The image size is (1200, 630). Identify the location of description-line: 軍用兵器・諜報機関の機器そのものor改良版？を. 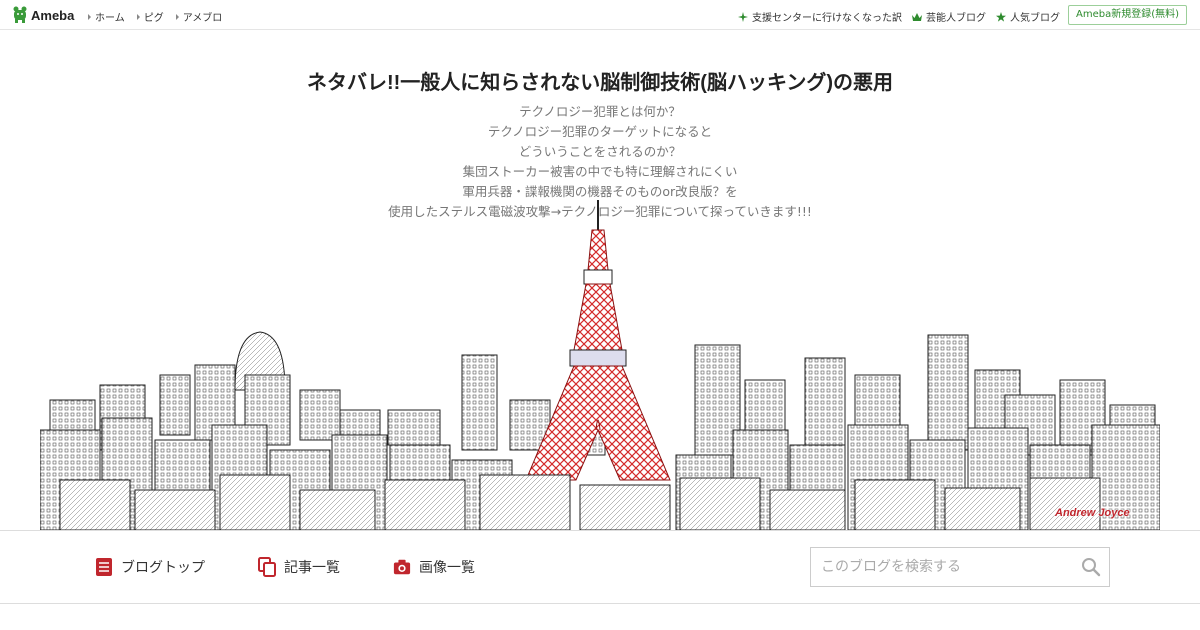
(600, 191).